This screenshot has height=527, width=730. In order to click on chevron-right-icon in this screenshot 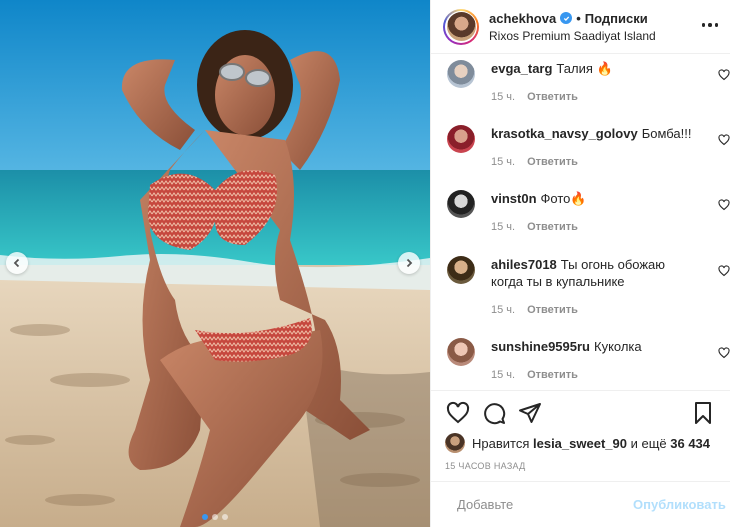, I will do `click(409, 263)`.